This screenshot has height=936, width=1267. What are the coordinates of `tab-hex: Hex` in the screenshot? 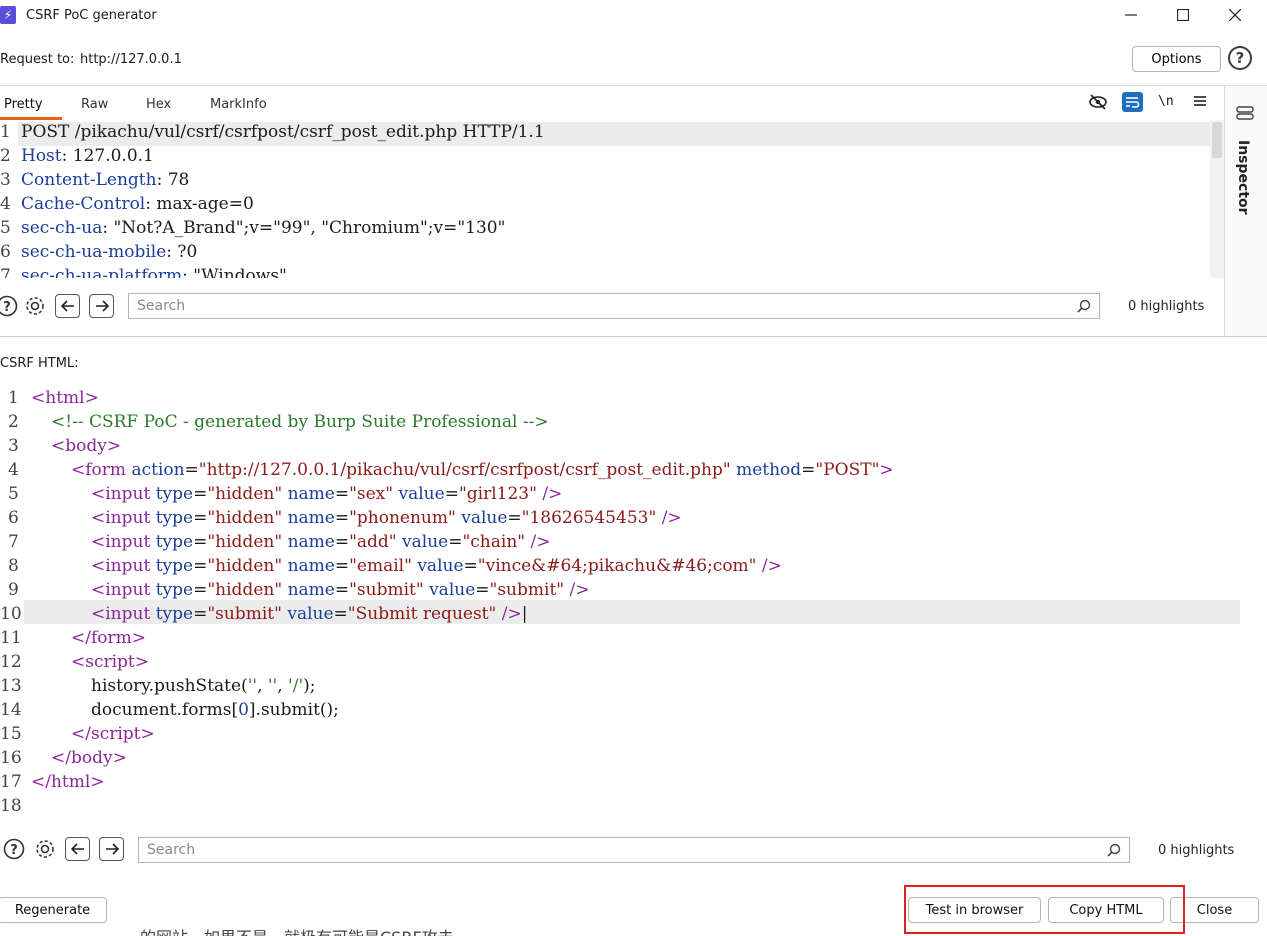 It's located at (158, 104).